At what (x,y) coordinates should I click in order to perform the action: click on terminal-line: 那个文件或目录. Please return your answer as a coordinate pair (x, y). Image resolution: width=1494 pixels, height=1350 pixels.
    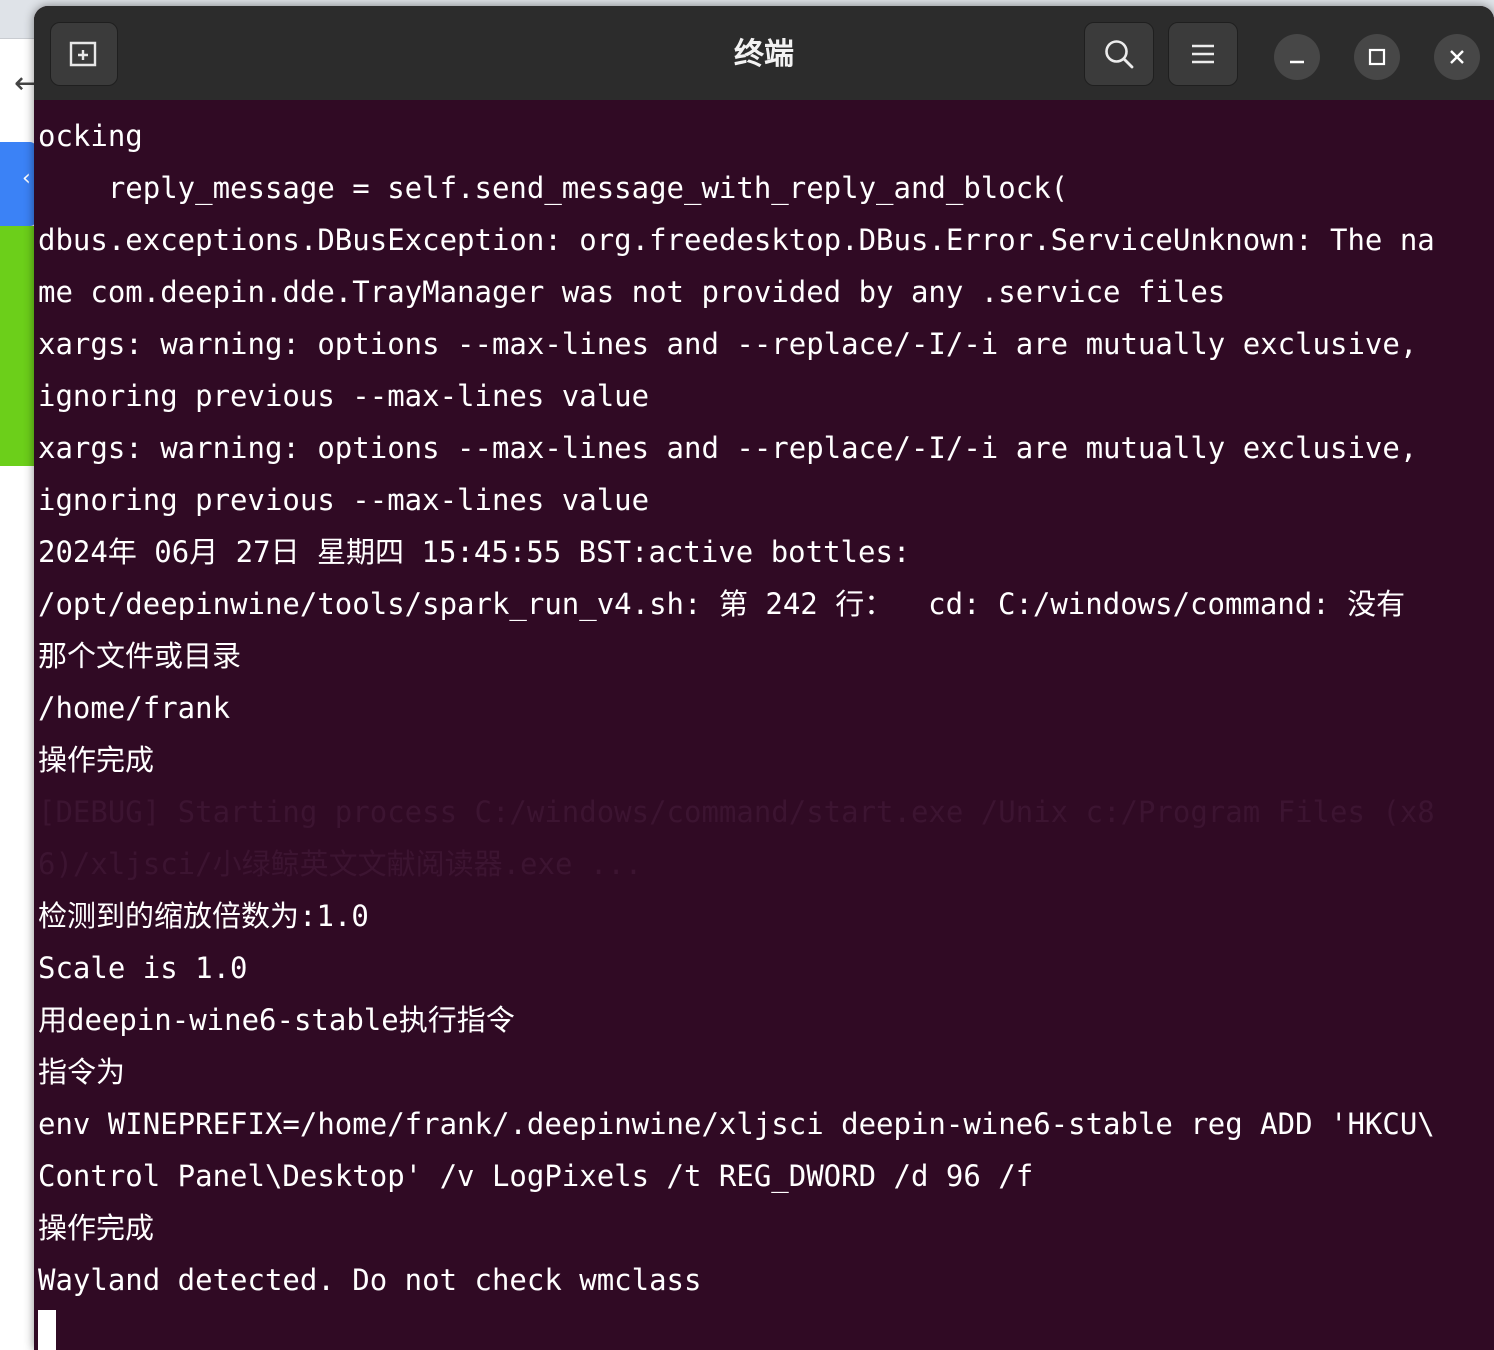
    Looking at the image, I should click on (140, 656).